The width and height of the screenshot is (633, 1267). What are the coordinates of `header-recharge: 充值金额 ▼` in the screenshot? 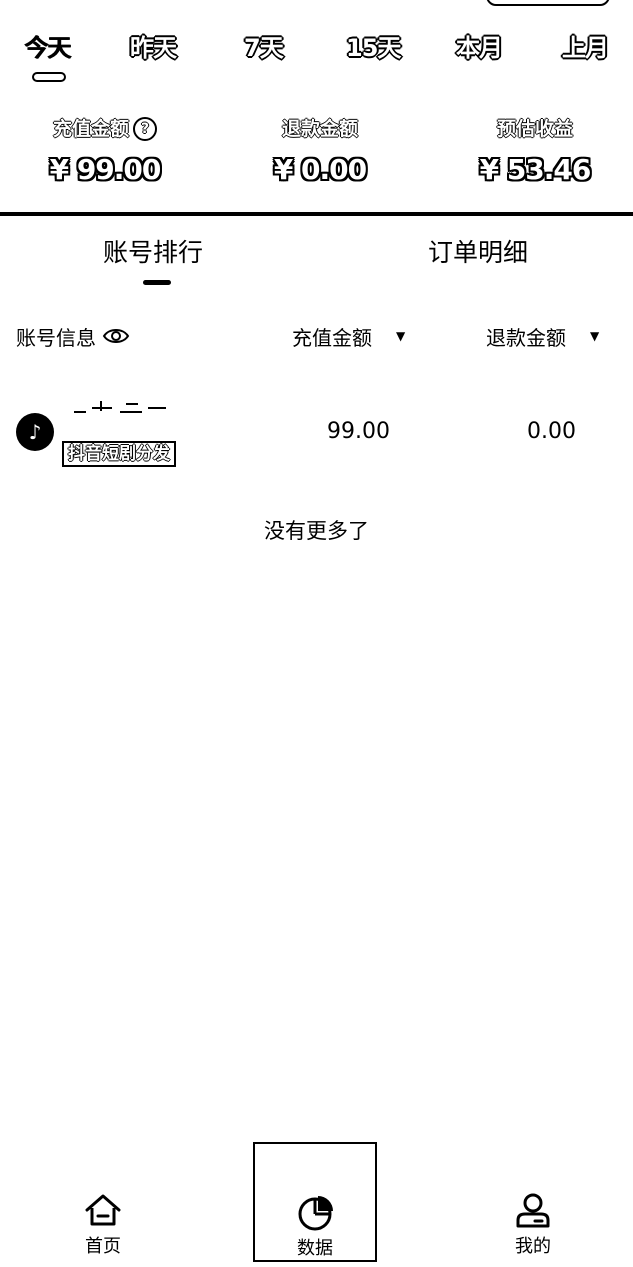 It's located at (348, 336).